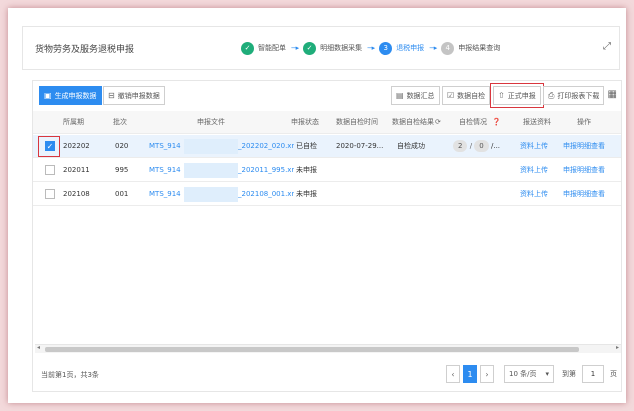 This screenshot has height=411, width=634. What do you see at coordinates (50, 146) in the screenshot?
I see `row-checkbox: ✓` at bounding box center [50, 146].